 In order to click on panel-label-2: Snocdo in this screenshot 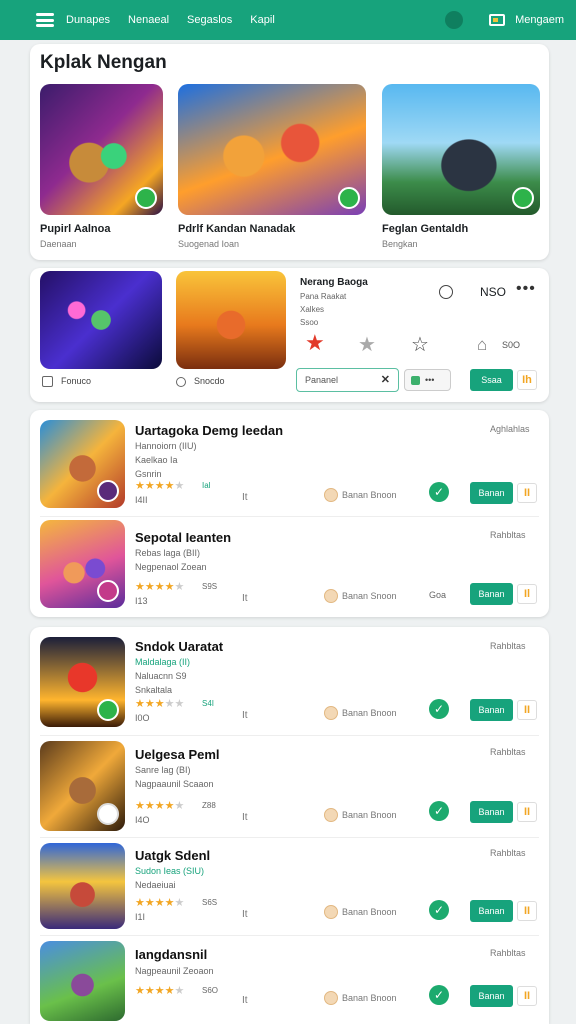, I will do `click(200, 381)`.